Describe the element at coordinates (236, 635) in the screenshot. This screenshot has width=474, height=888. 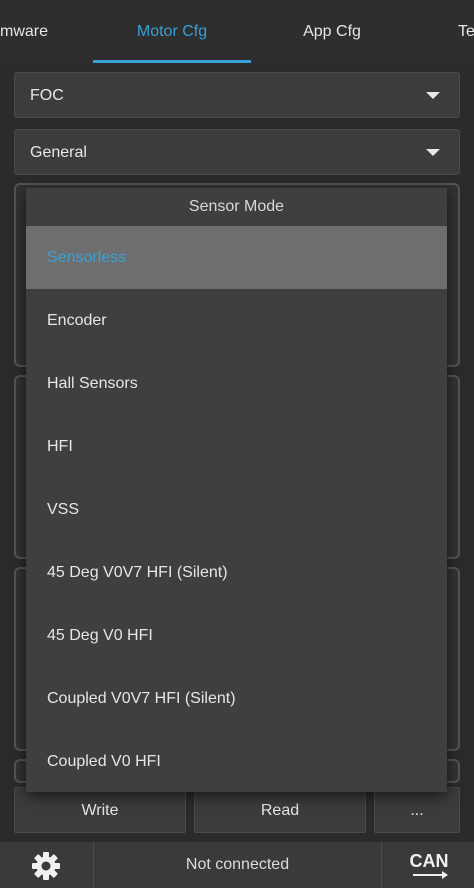
I see `option-45-deg-v0-hfi: 45 Deg V0 HFI` at that location.